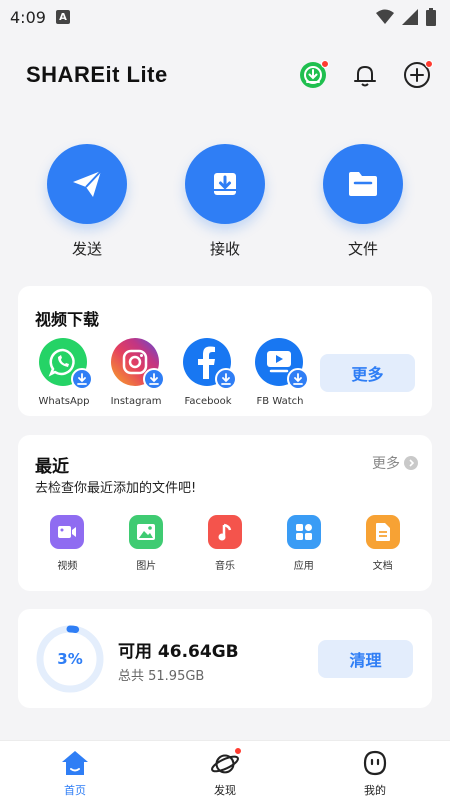  Describe the element at coordinates (138, 364) in the screenshot. I see `instagram-logo` at that location.